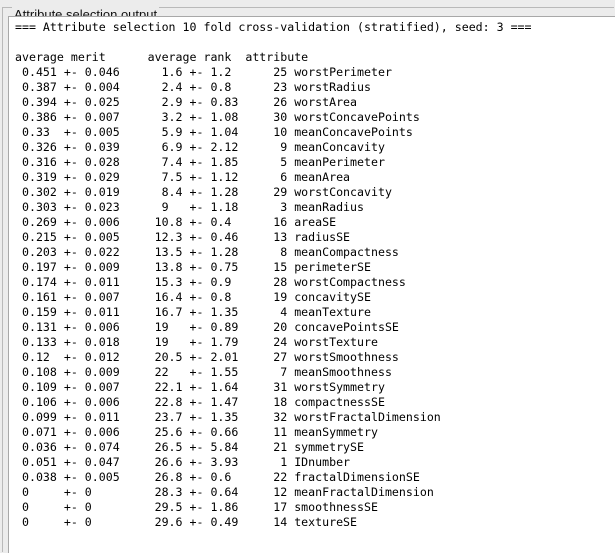  Describe the element at coordinates (183, 462) in the screenshot. I see `output-row: 0.051 +- 0.047 26.6 +- 3.93 1 IDnumber` at that location.